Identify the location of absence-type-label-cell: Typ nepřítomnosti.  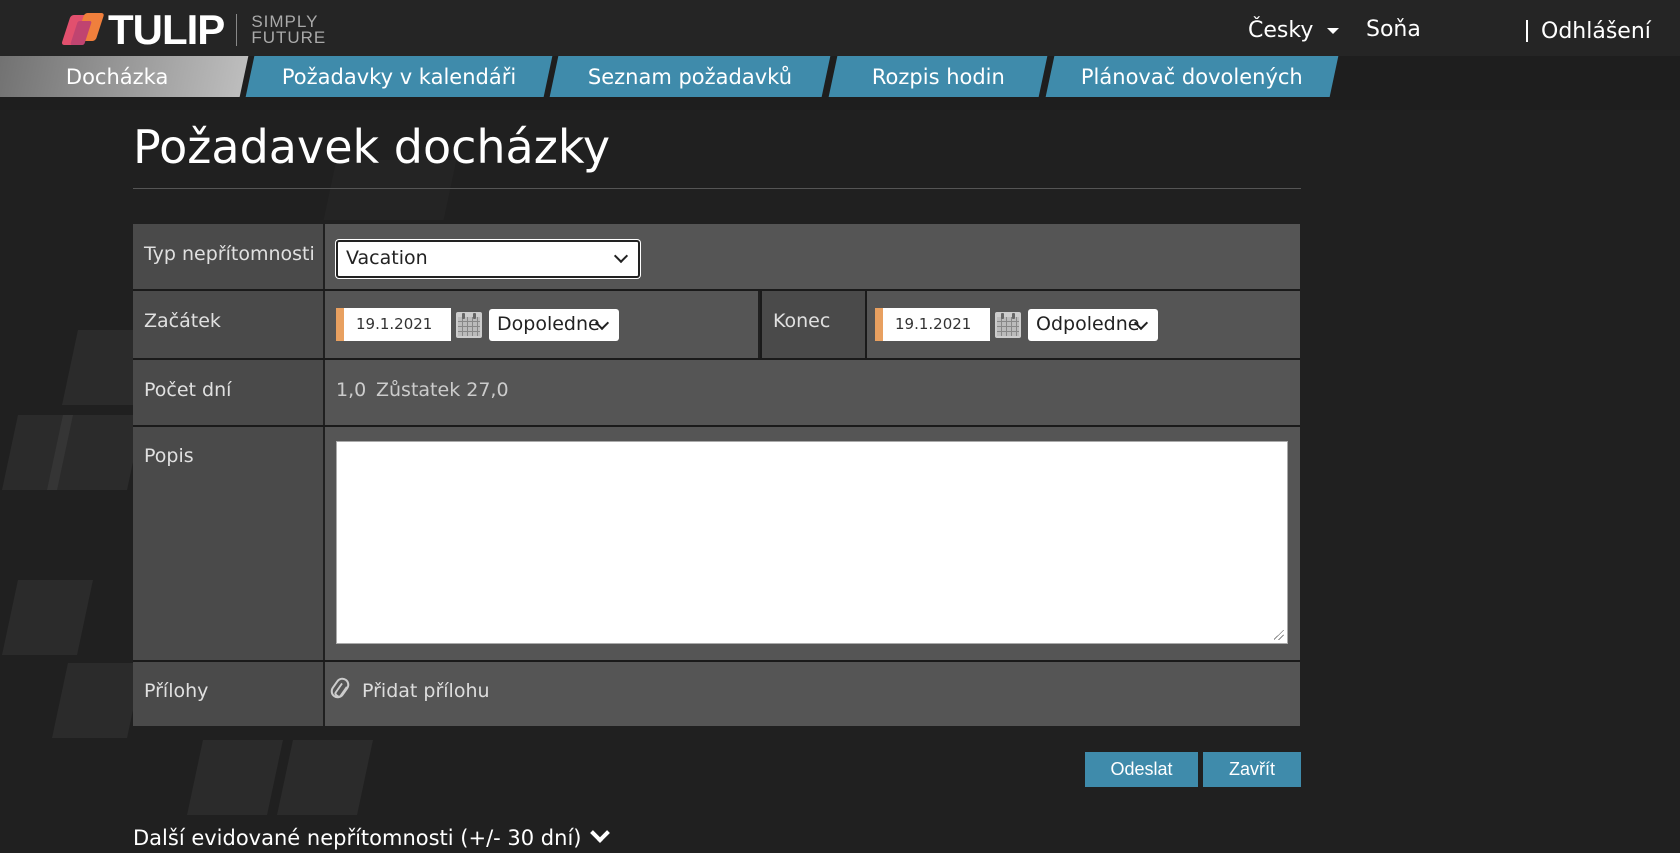
(228, 256).